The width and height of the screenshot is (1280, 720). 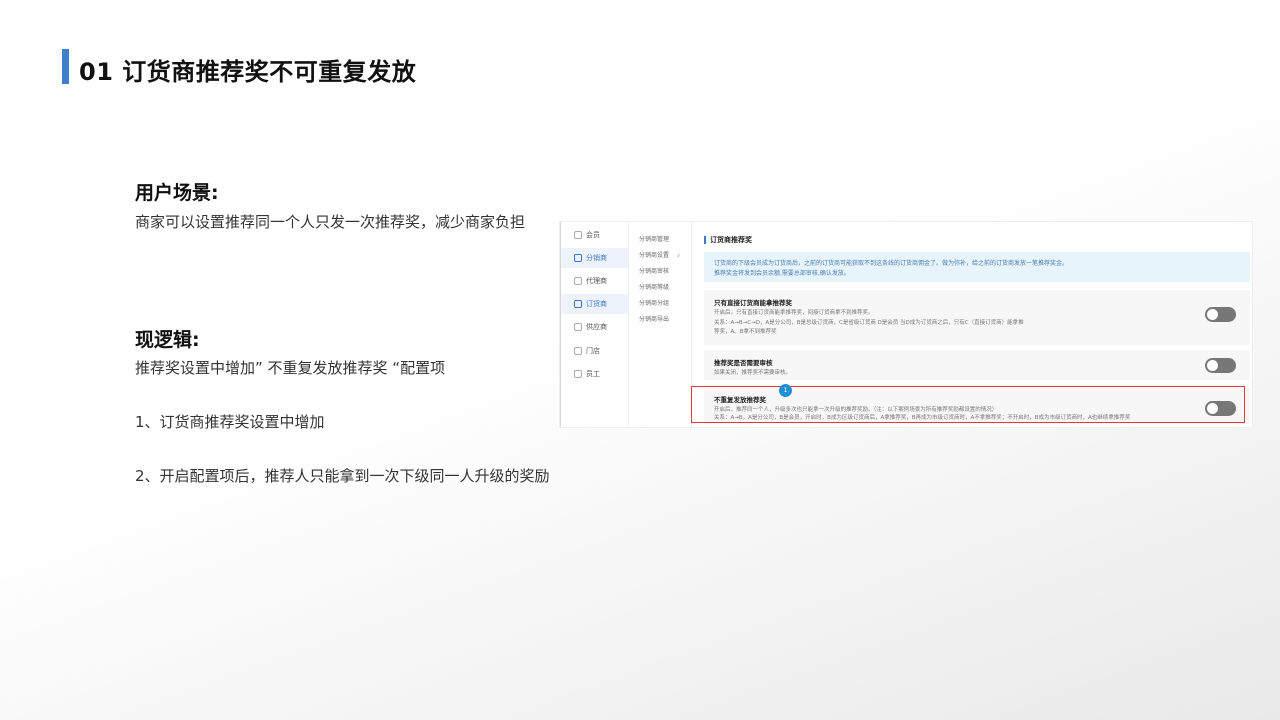 I want to click on secondary-nav: 分销商管理 分销商设置 › 分销商审核 分销商等级 分销商分组 分销商导出, so click(x=660, y=324).